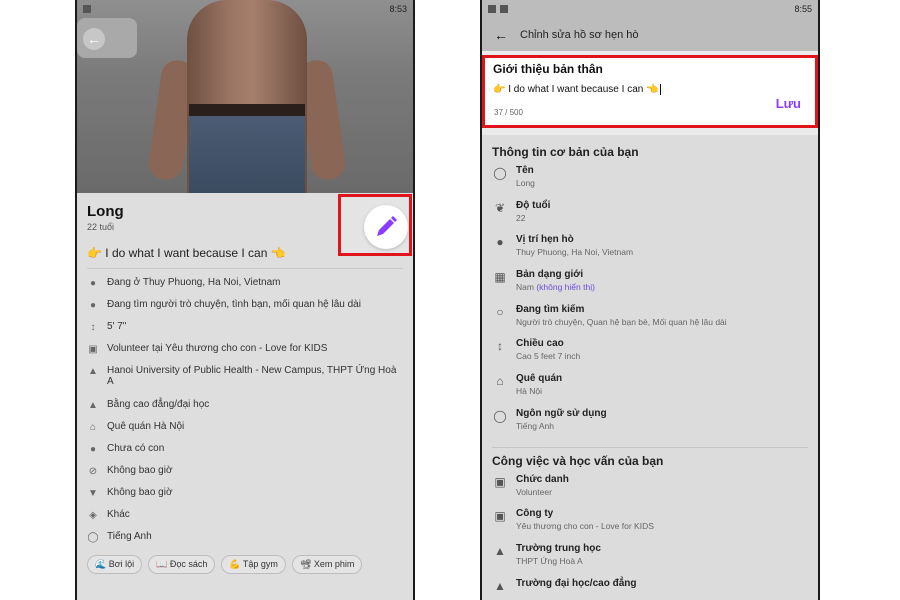  Describe the element at coordinates (398, 9) in the screenshot. I see `status-time: 8:53` at that location.